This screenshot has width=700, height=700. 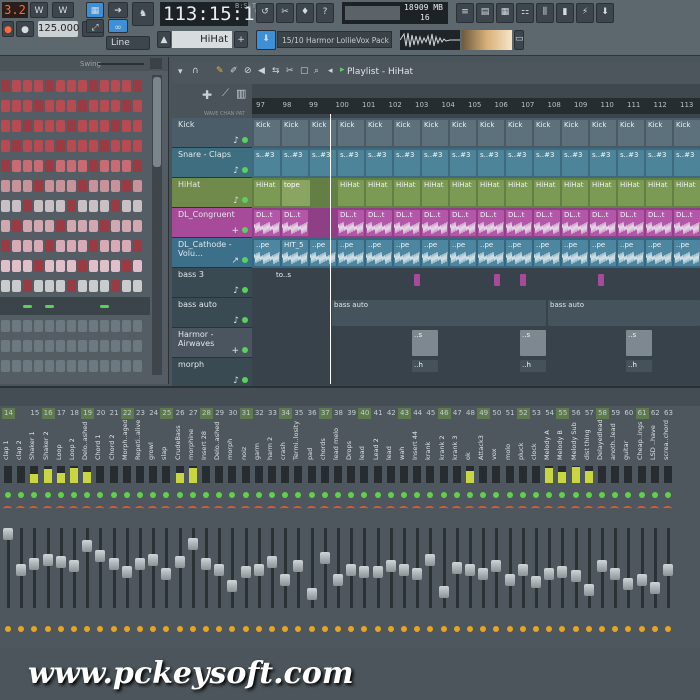 I want to click on mixer-channel-name: Attack3, so click(x=483, y=440).